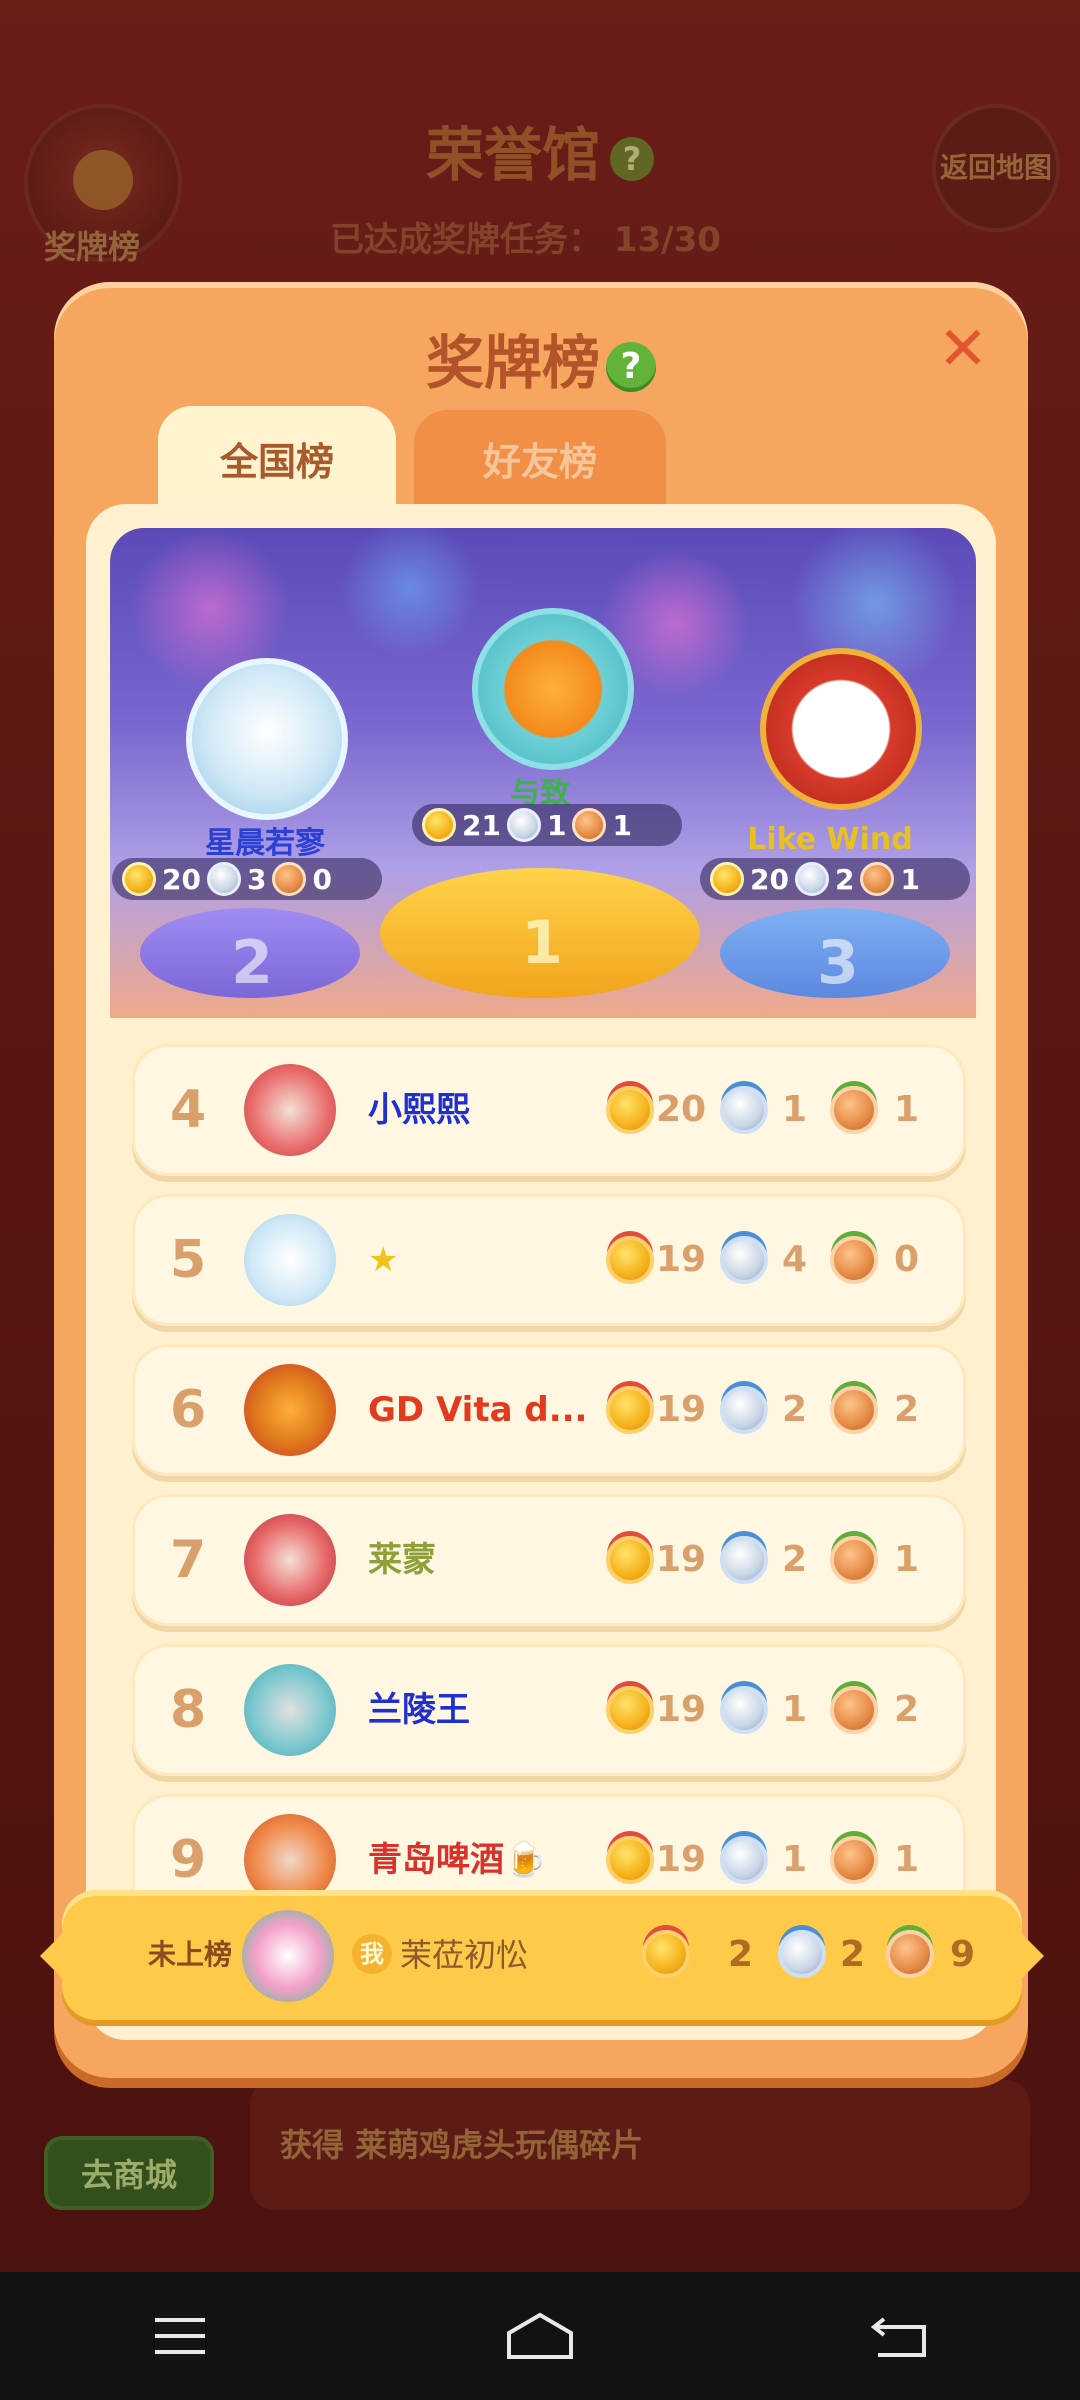 The image size is (1080, 2400). I want to click on home-button, so click(540, 2336).